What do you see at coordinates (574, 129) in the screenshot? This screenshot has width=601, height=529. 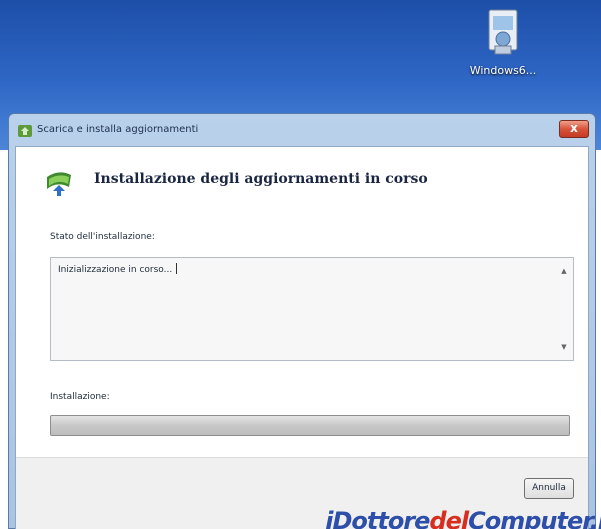 I see `close-button: x` at bounding box center [574, 129].